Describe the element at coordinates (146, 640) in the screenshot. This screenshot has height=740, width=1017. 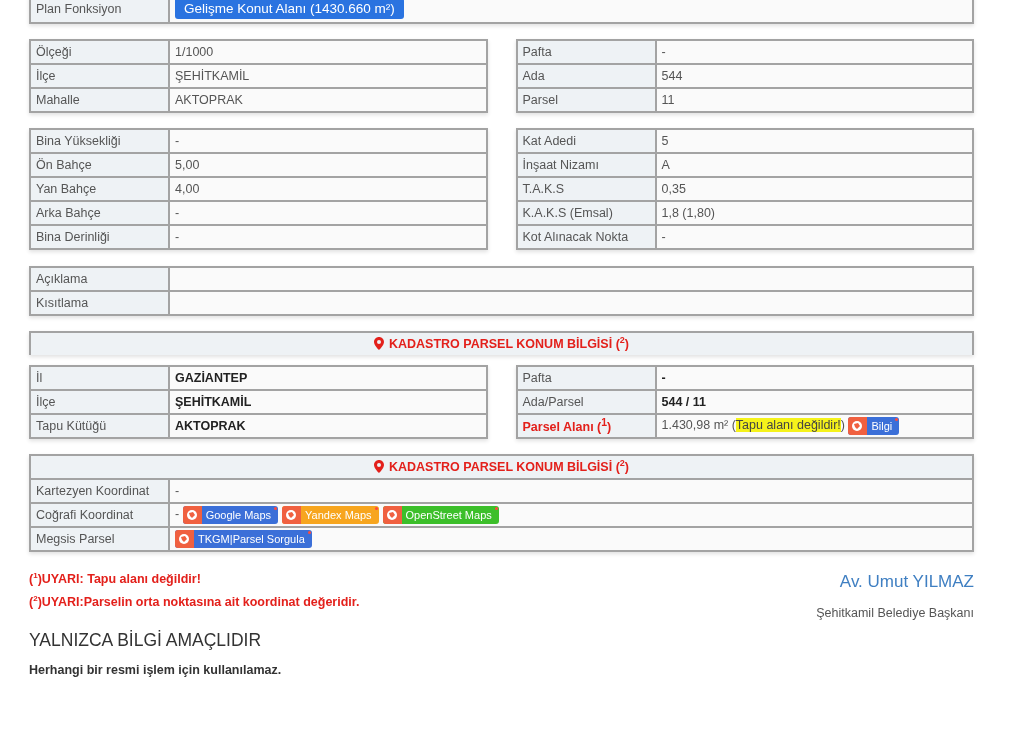
I see `disclaimer-title: YALNIZCA BİLGİ AMAÇLIDIR` at that location.